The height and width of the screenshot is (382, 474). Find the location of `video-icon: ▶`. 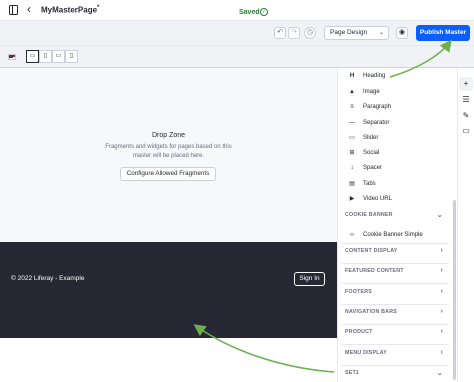

video-icon: ▶ is located at coordinates (352, 199).